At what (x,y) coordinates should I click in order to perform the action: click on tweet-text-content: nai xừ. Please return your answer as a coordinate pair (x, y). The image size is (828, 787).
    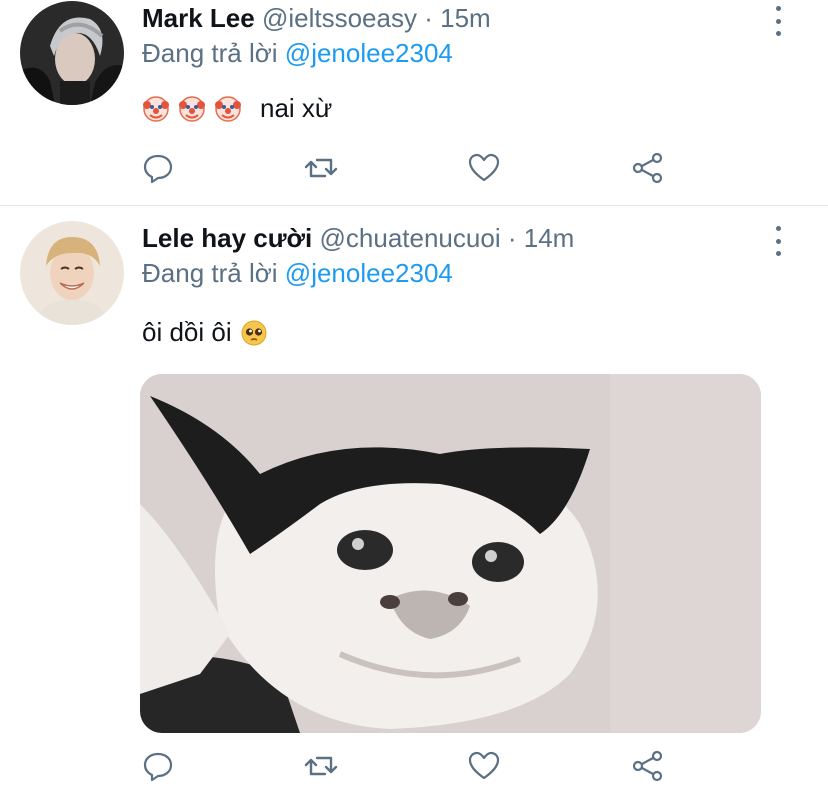
    Looking at the image, I should click on (296, 108).